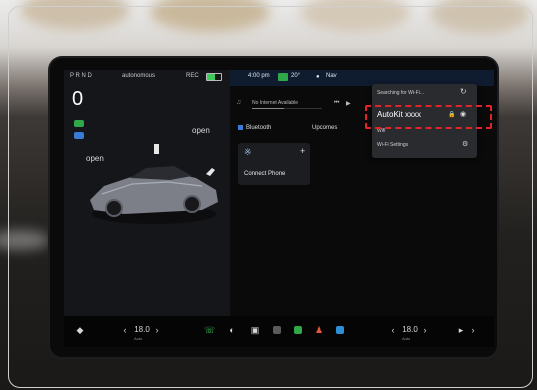 The width and height of the screenshot is (537, 390). I want to click on left-temp: 18.0, so click(142, 330).